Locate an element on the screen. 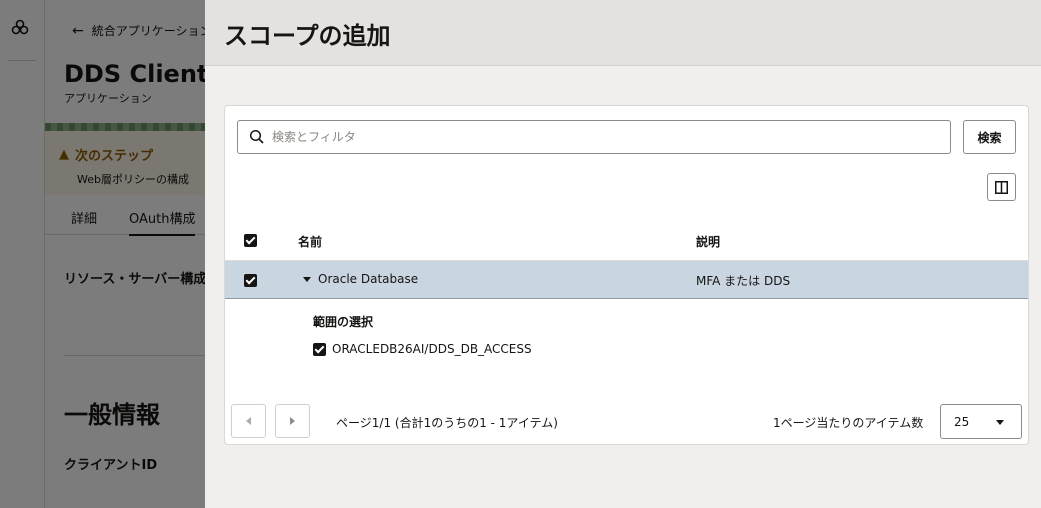 The height and width of the screenshot is (508, 1041). scope-selection-title: 範囲の選択 is located at coordinates (343, 322).